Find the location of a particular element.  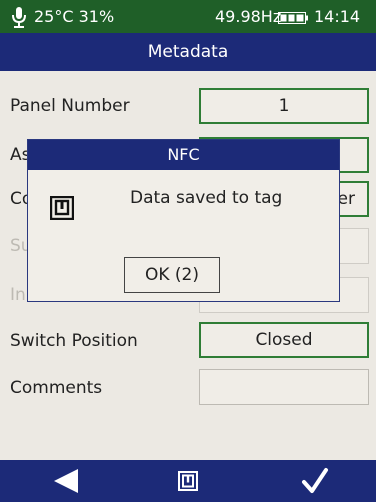

comments-field is located at coordinates (284, 387).